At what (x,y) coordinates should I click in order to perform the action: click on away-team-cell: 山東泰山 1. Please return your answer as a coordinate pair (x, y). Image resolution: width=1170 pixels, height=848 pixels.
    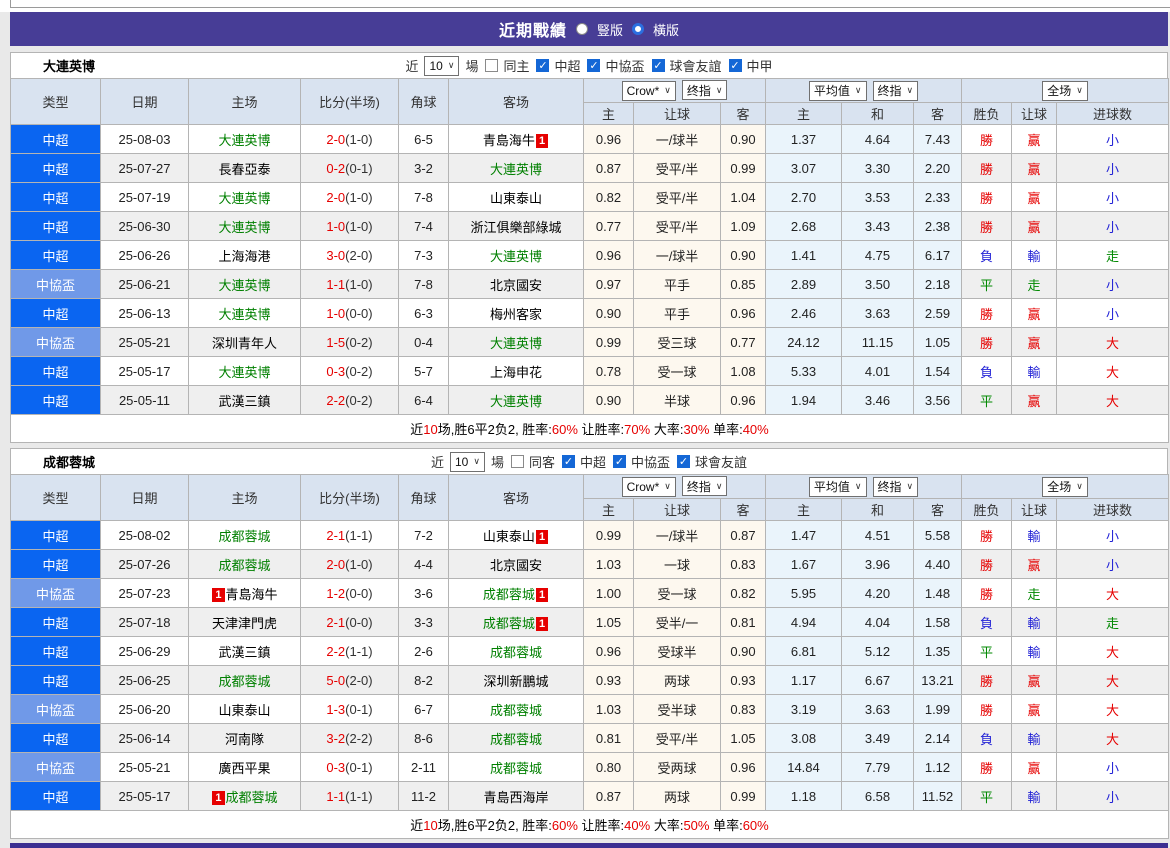
    Looking at the image, I should click on (516, 535).